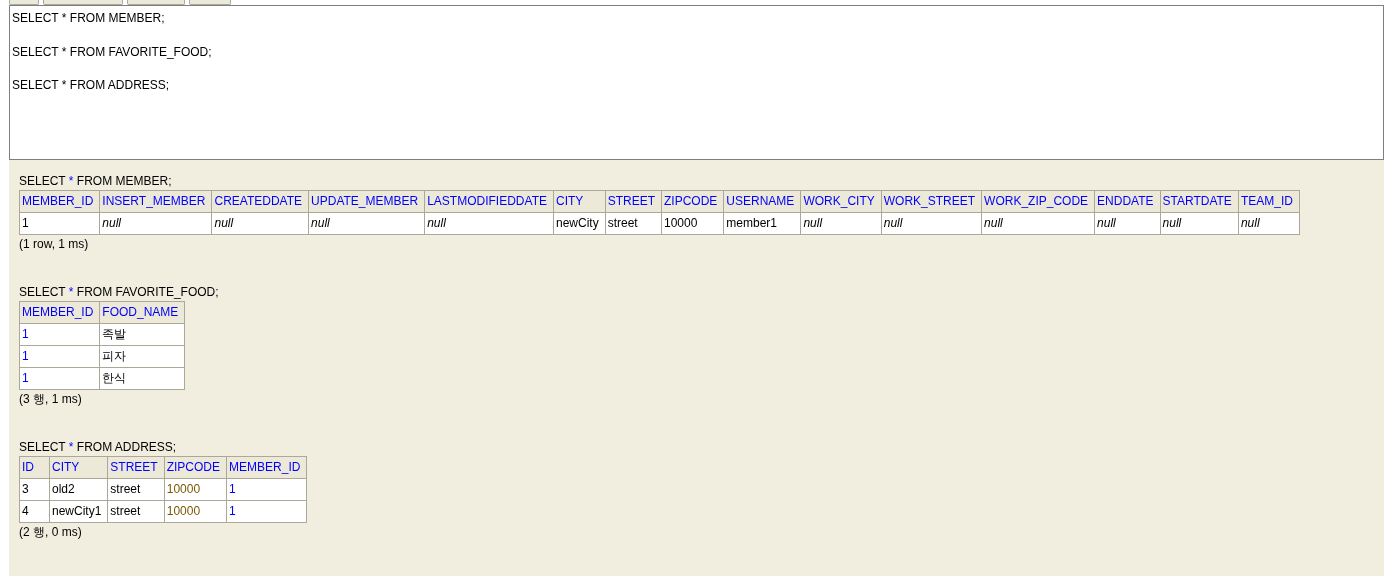 The image size is (1384, 576). Describe the element at coordinates (155, 201) in the screenshot. I see `column-header: INSERT_MEMBER` at that location.